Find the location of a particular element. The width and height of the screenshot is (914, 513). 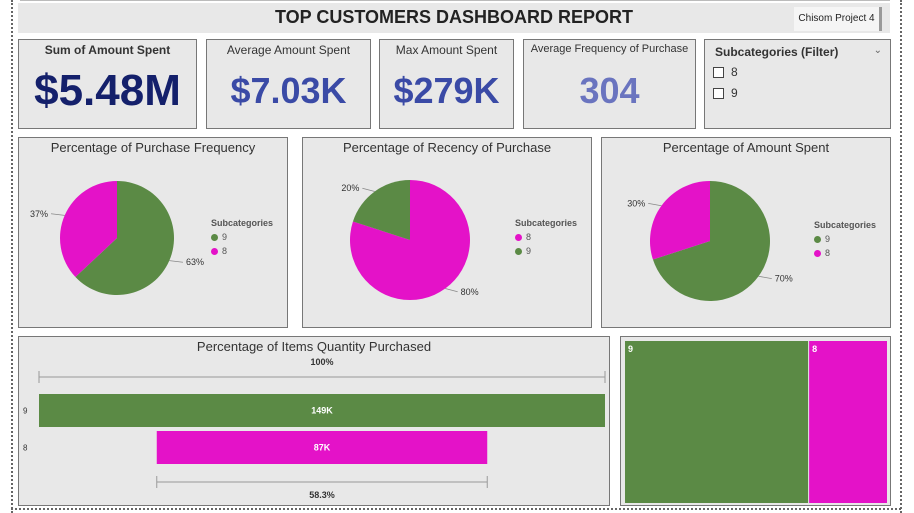

kpi-card-average-amount: Average Amount Spent $7.03K is located at coordinates (288, 84).